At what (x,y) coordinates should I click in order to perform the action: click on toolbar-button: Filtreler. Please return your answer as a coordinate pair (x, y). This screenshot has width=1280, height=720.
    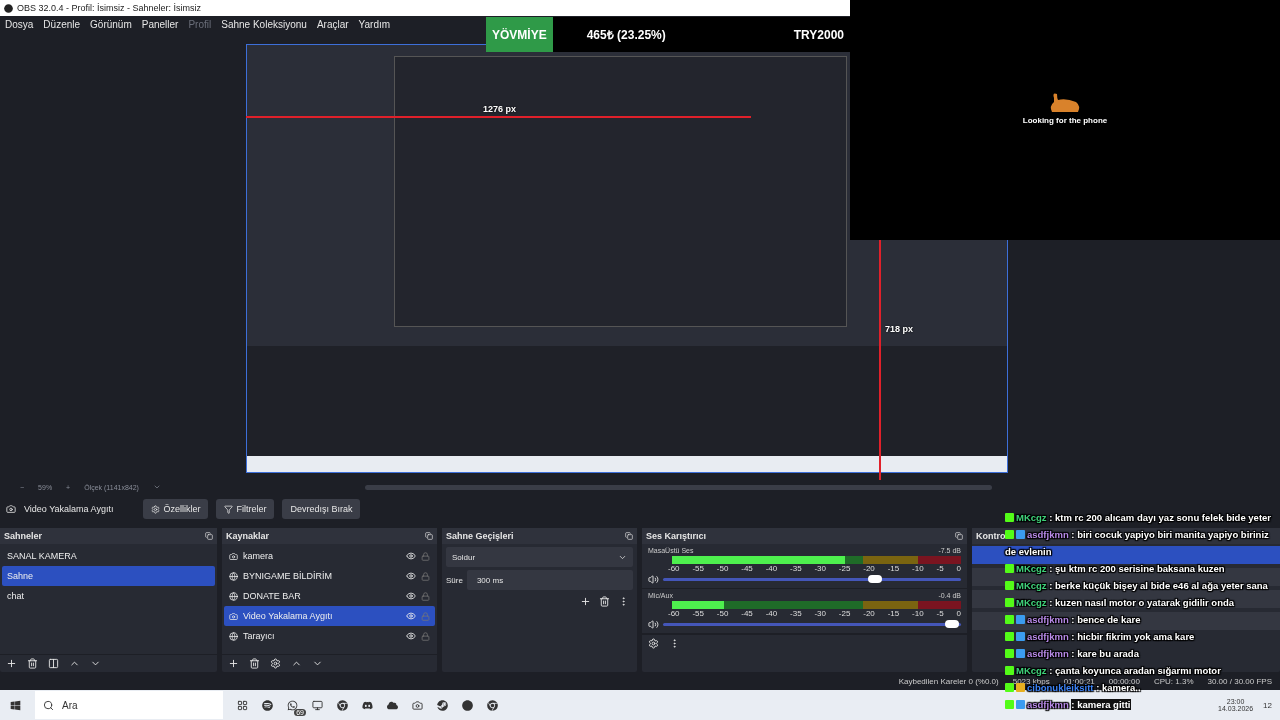
    Looking at the image, I should click on (245, 509).